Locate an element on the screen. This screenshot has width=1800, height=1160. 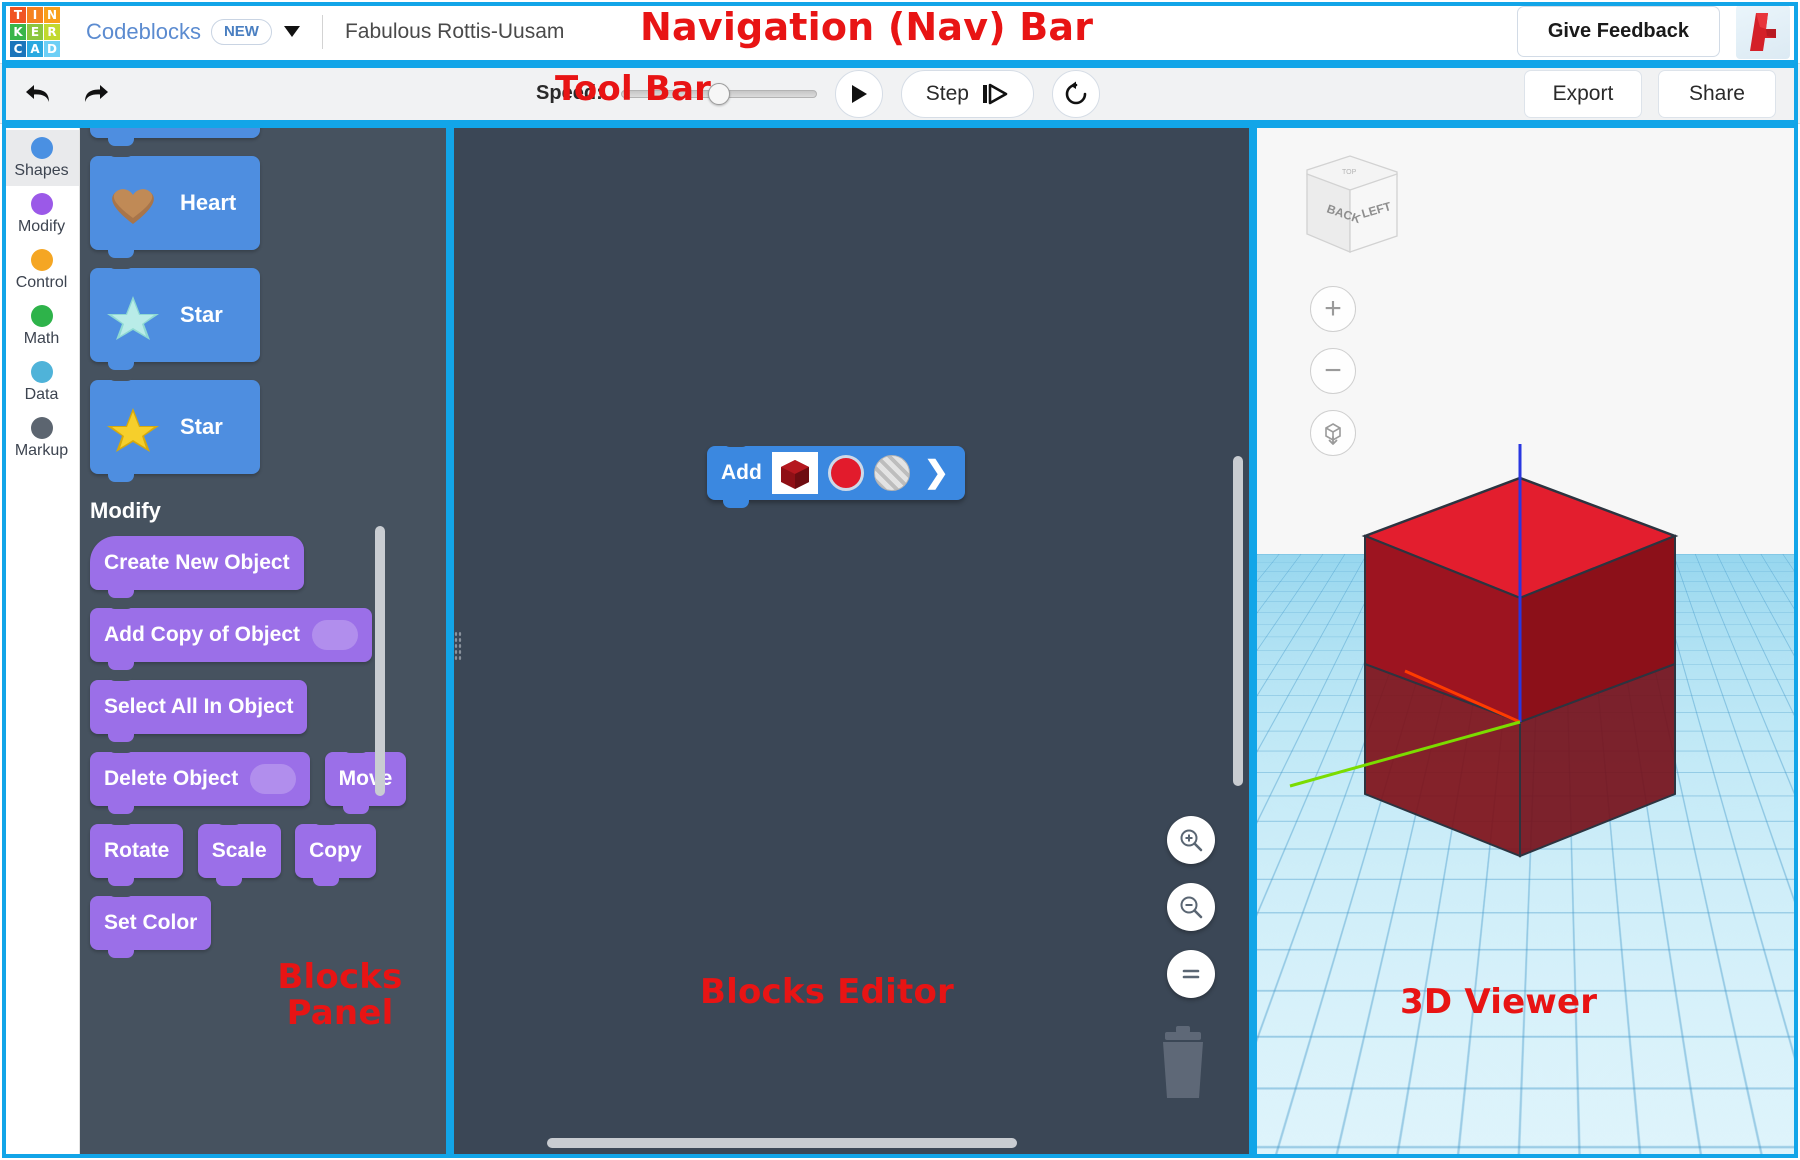
block-label: Select All In Object is located at coordinates (199, 706).